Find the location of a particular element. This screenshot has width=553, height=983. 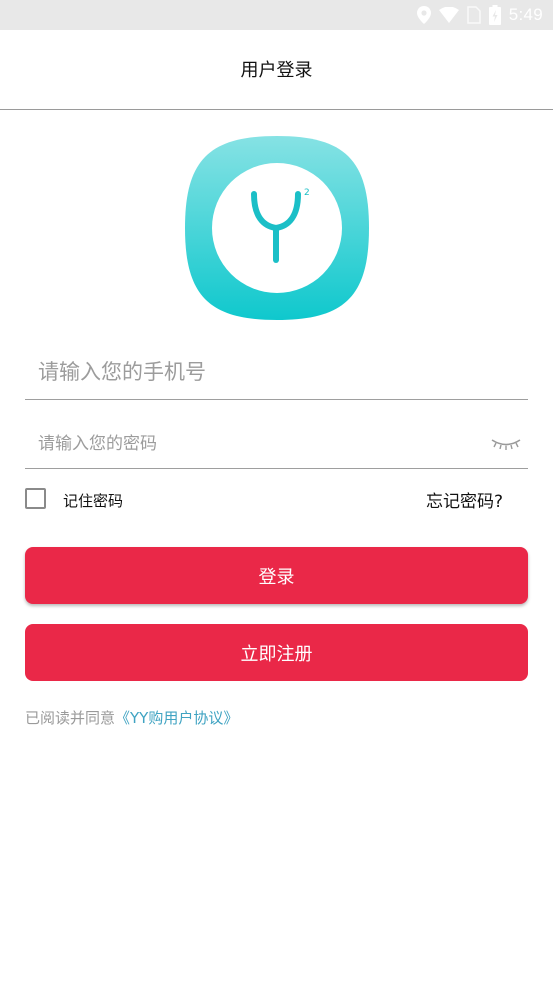

phone-input is located at coordinates (258, 372).